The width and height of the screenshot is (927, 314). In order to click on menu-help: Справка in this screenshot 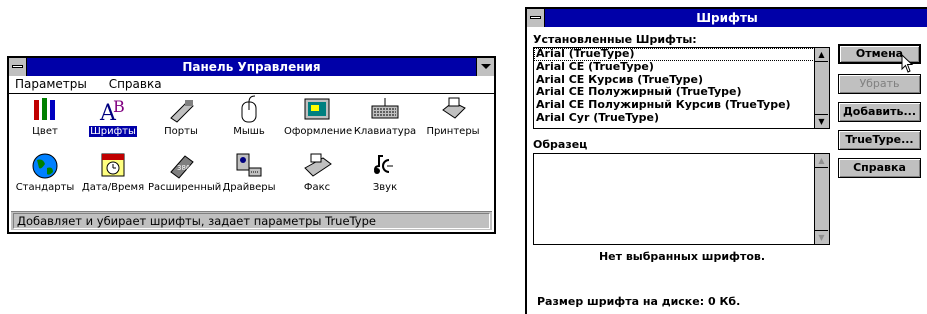, I will do `click(135, 84)`.